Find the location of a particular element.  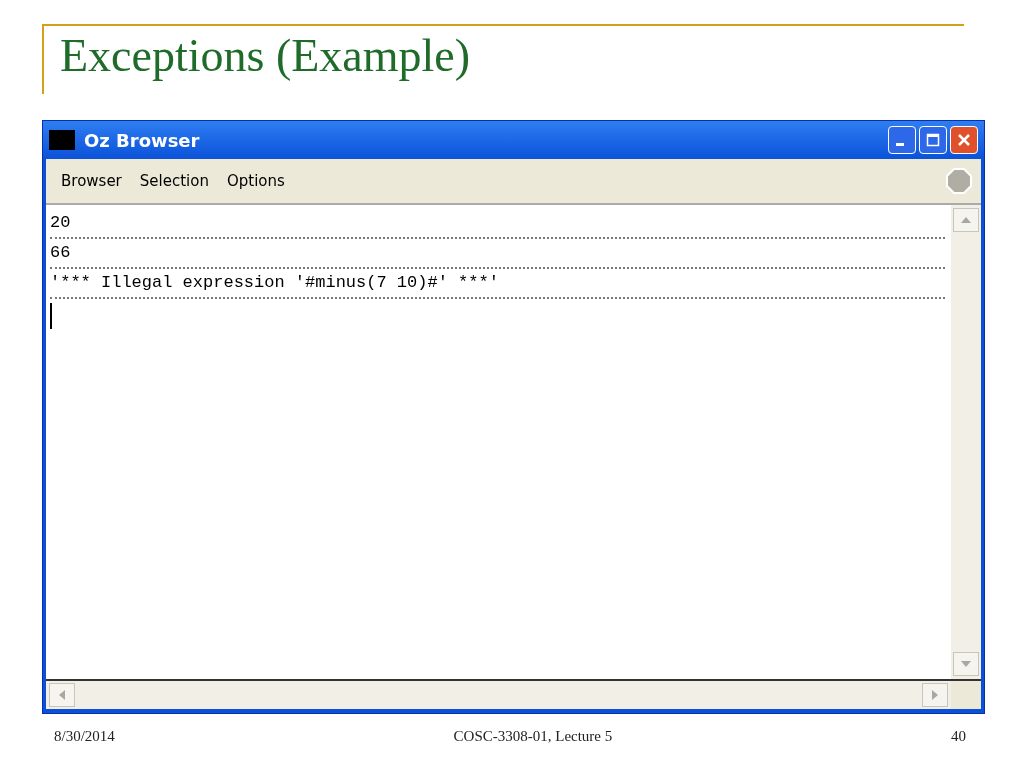

menu-item: Browser is located at coordinates (91, 181).